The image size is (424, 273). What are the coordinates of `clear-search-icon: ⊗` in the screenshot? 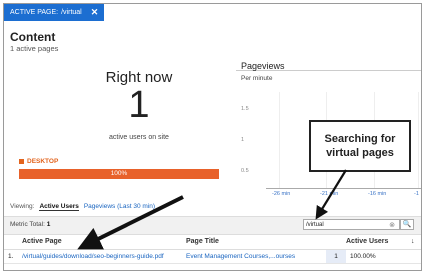 It's located at (392, 225).